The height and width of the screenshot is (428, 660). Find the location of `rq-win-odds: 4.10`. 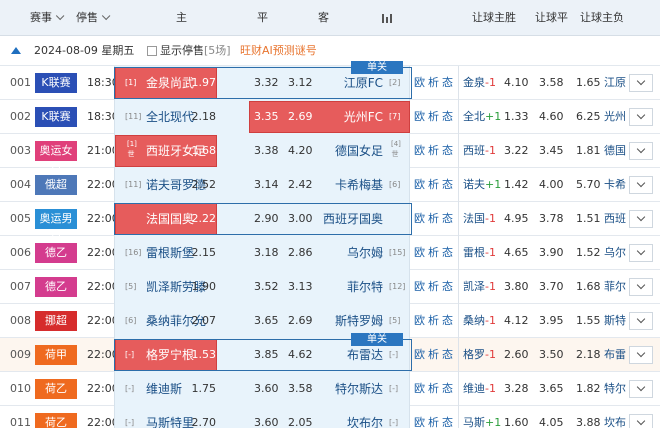

rq-win-odds: 4.10 is located at coordinates (516, 83).